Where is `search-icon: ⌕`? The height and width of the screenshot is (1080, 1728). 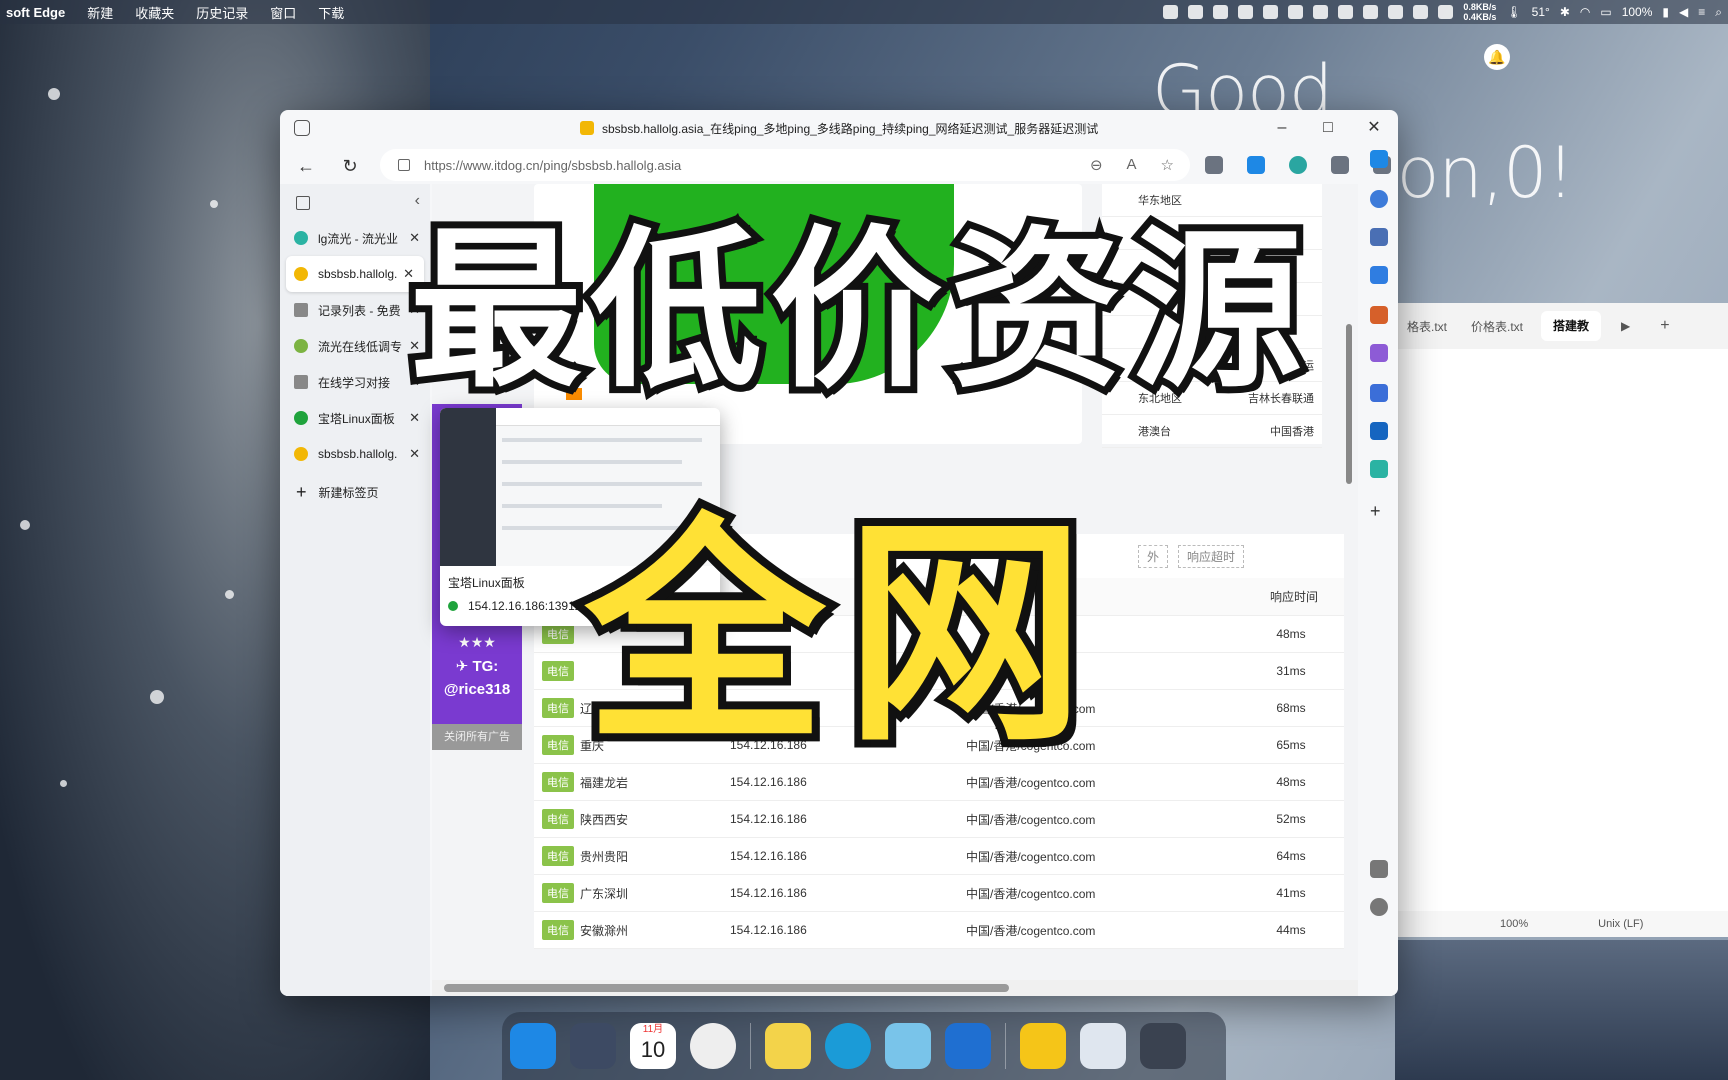
search-icon: ⌕ is located at coordinates (1718, 12).